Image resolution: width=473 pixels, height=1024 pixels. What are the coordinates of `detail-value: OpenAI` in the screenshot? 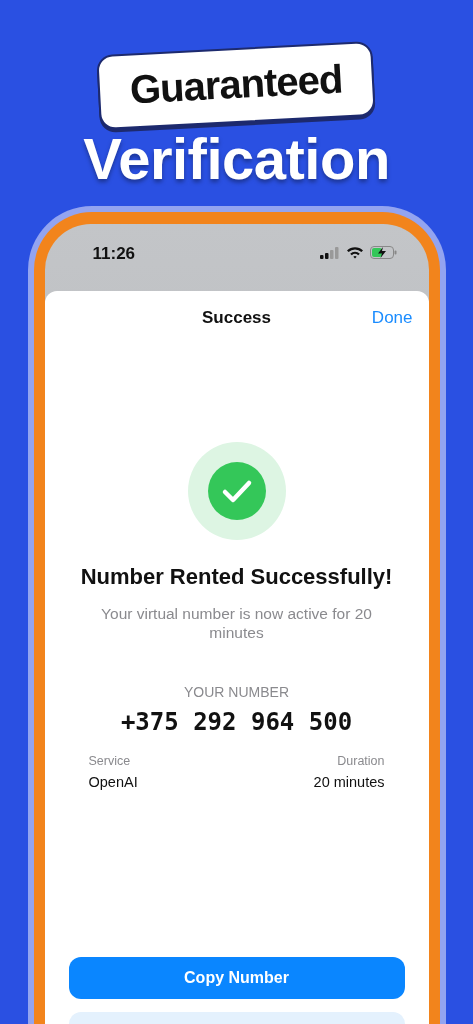 It's located at (113, 782).